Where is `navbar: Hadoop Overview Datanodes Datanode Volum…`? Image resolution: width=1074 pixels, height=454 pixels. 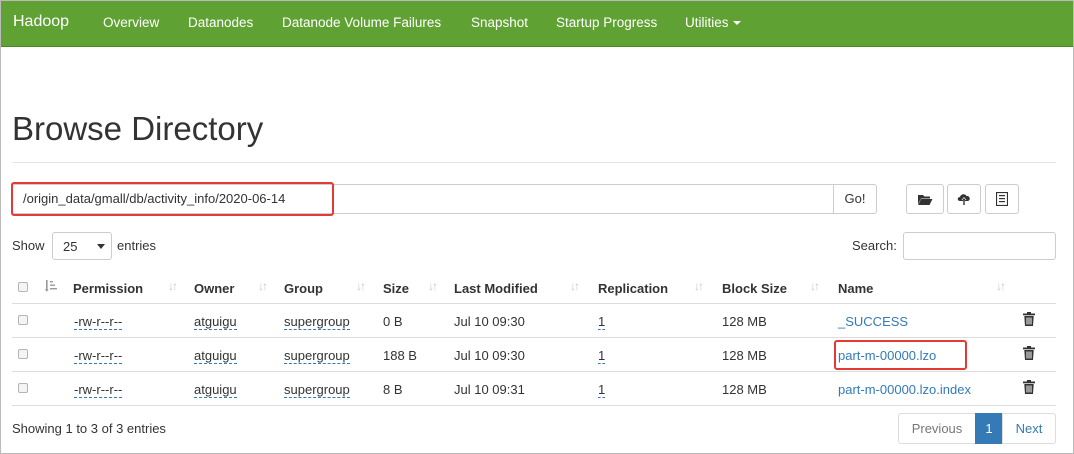 navbar: Hadoop Overview Datanodes Datanode Volum… is located at coordinates (537, 24).